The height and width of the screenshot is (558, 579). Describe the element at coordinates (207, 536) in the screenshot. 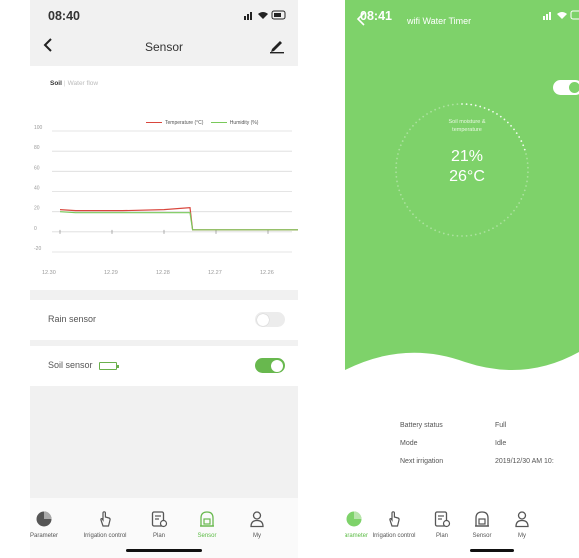

I see `tab-label: Sensor` at that location.